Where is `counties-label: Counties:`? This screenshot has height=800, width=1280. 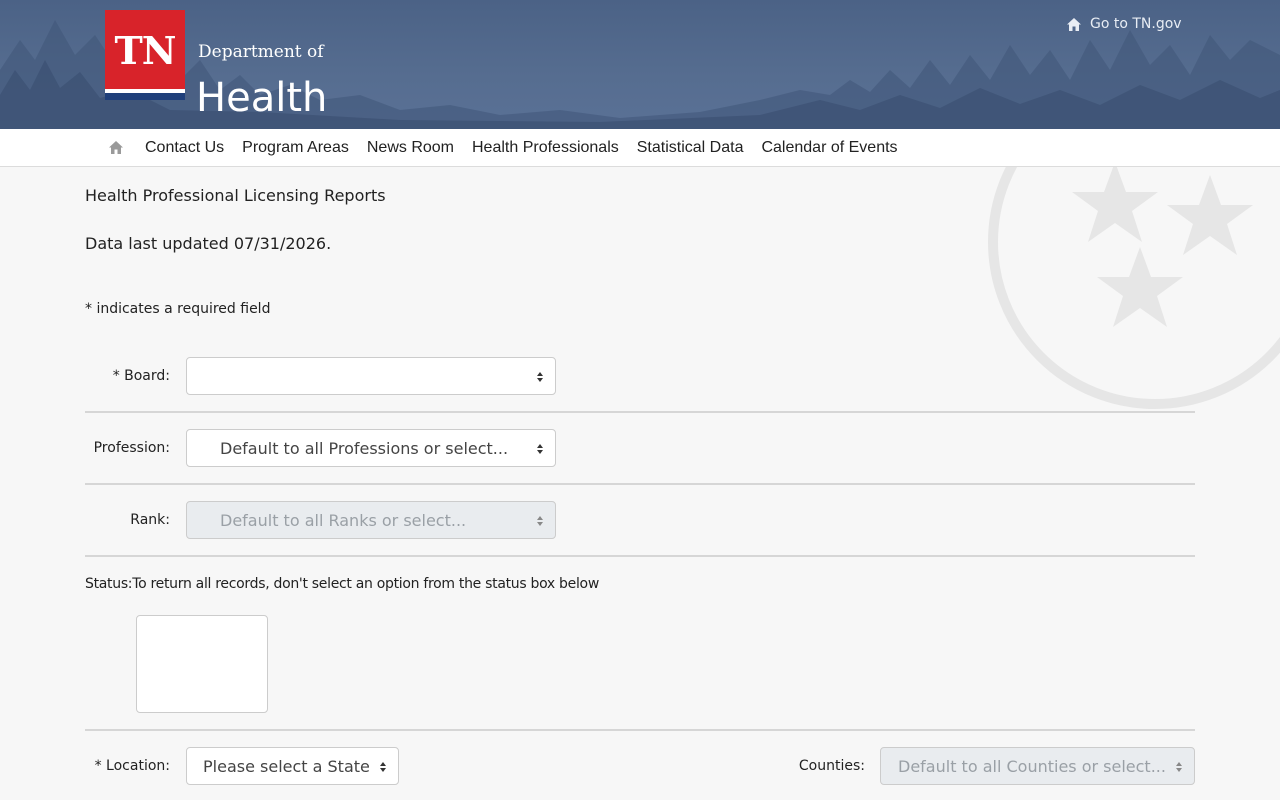
counties-label: Counties: is located at coordinates (831, 766).